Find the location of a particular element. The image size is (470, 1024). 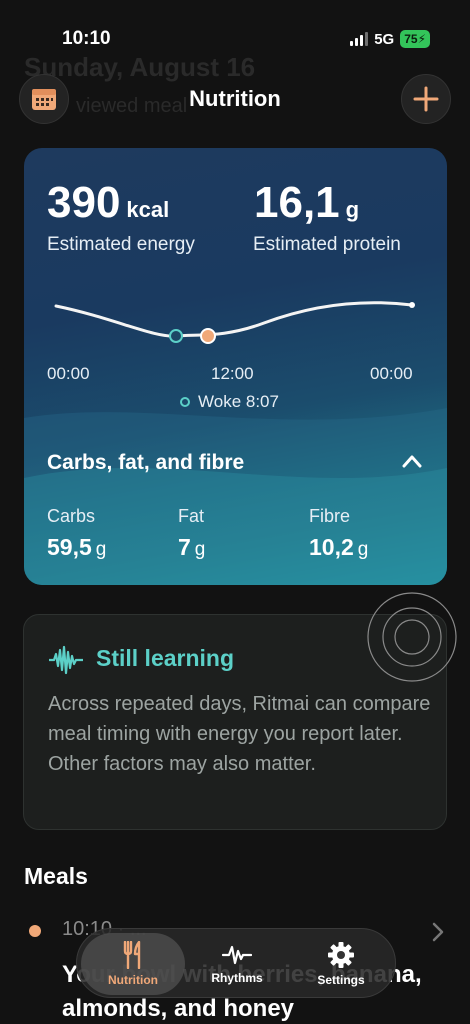

fibre-label: Fibre is located at coordinates (330, 516).